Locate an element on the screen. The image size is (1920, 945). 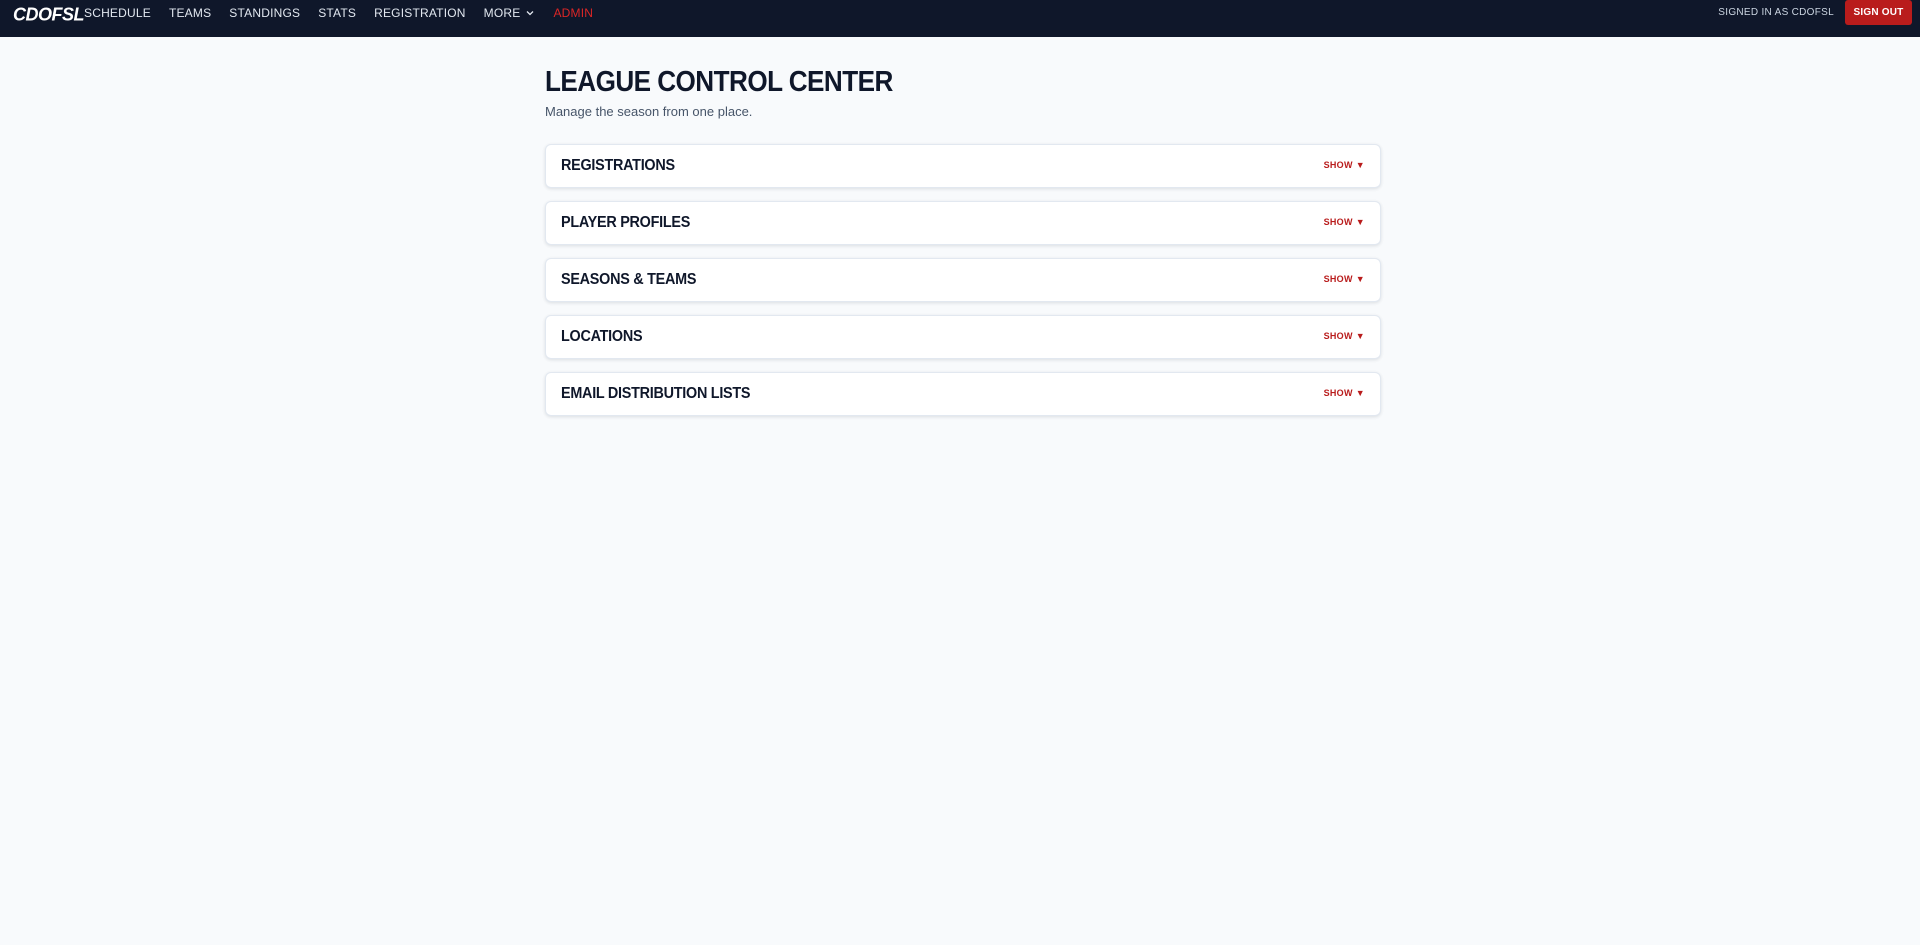
panel-title: PLAYER PROFILES is located at coordinates (626, 222).